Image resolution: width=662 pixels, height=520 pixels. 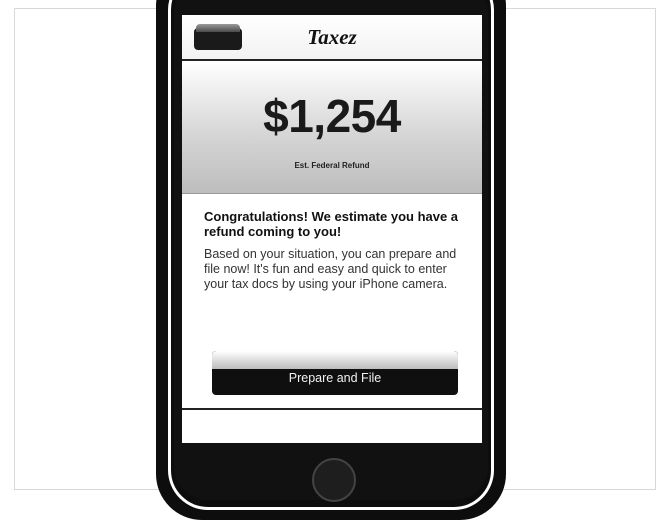 I want to click on refund-summary: $1,254 Est. Federal Refund, so click(x=332, y=127).